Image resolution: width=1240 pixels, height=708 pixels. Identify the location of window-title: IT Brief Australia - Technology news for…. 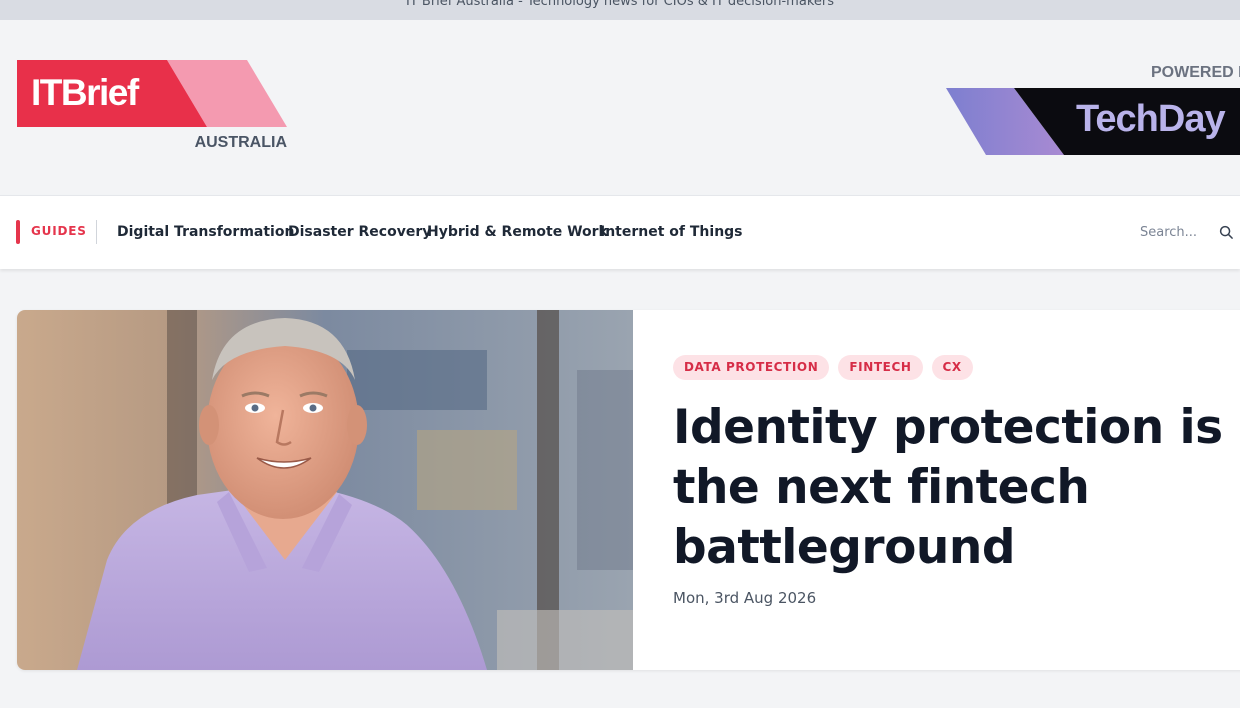
(620, 4).